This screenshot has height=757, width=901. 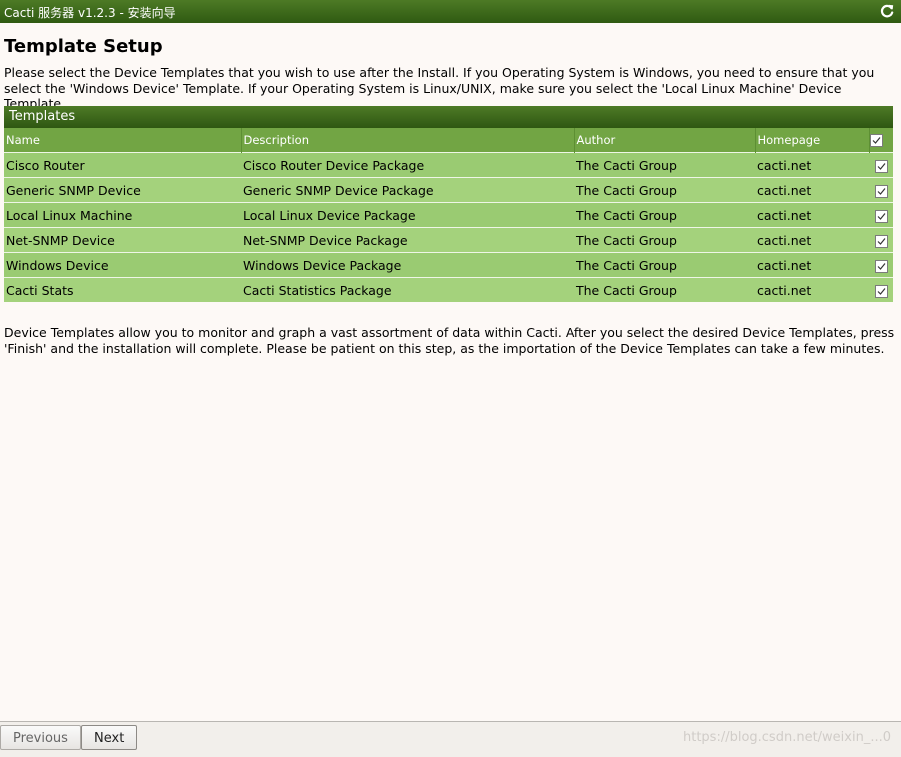 I want to click on template-description: Windows Device Package, so click(x=407, y=265).